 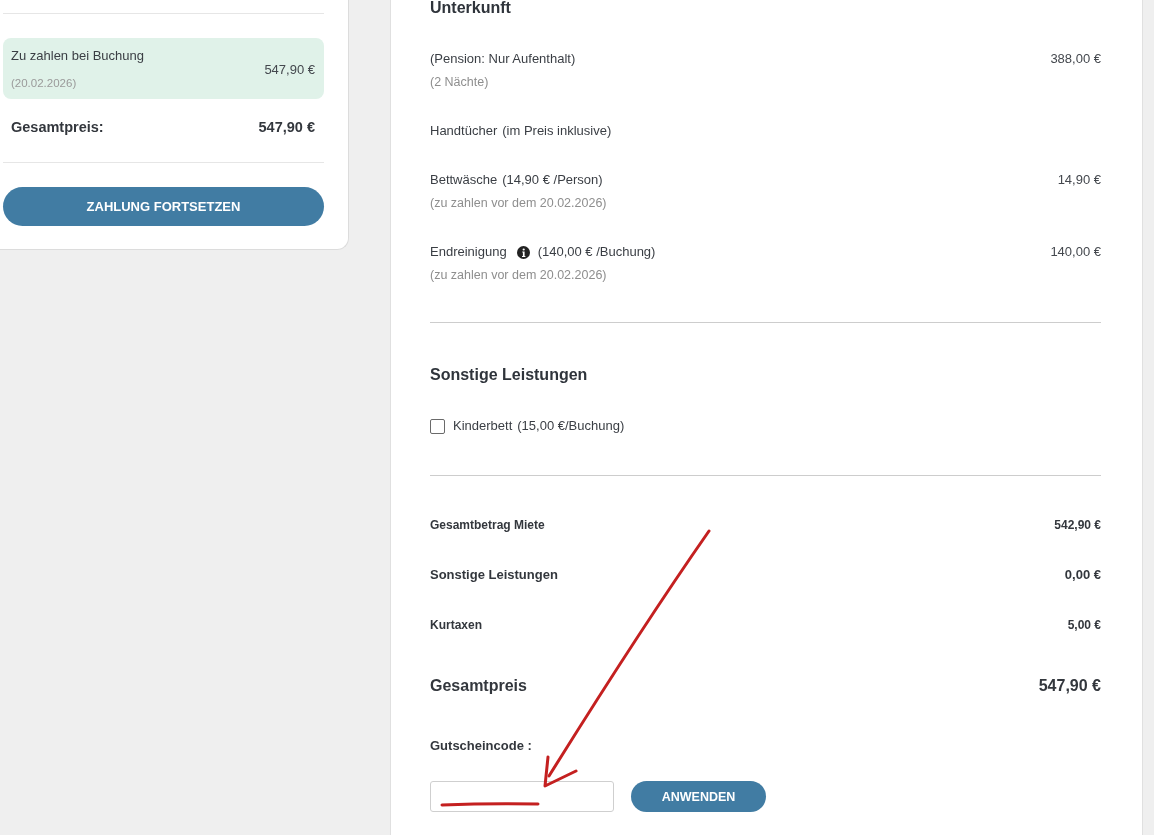 I want to click on item-amount: 140,00 €, so click(x=1075, y=252).